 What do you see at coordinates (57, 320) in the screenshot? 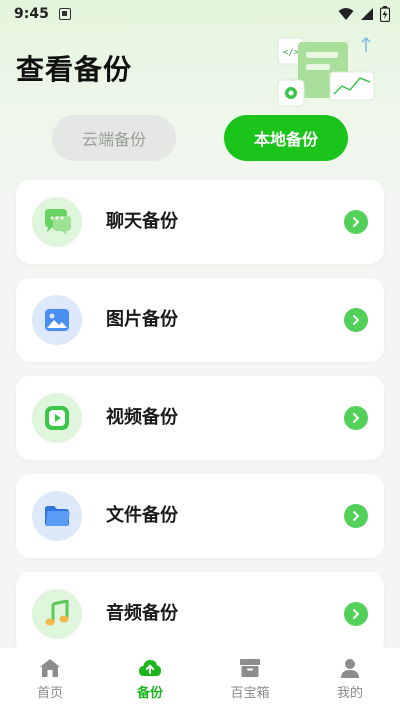
I see `image-icon` at bounding box center [57, 320].